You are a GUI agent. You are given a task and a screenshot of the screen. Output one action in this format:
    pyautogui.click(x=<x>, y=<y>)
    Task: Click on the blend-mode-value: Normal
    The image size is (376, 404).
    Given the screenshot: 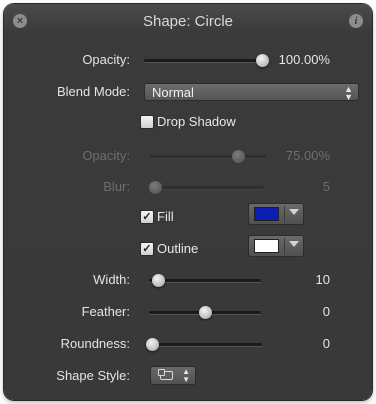 What is the action you would take?
    pyautogui.click(x=173, y=92)
    